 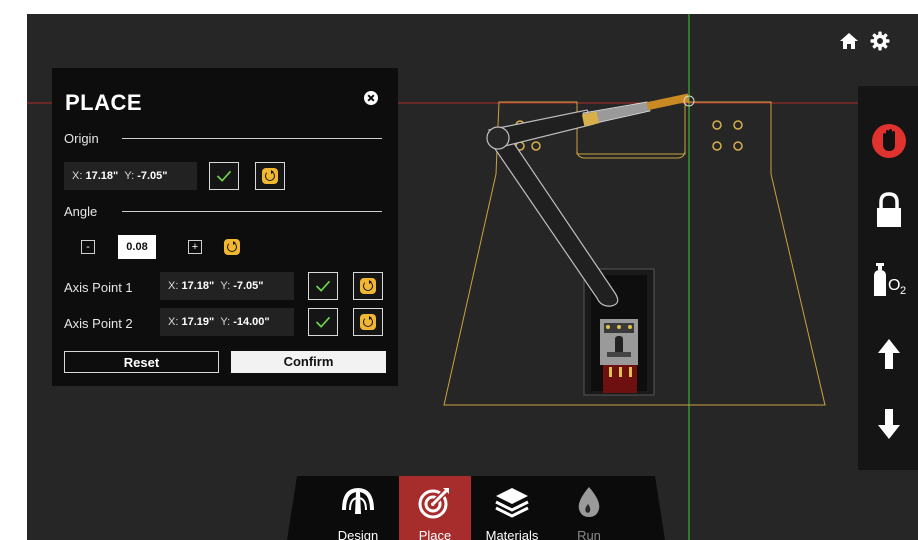 I want to click on axis-point-2-reset-button, so click(x=368, y=322).